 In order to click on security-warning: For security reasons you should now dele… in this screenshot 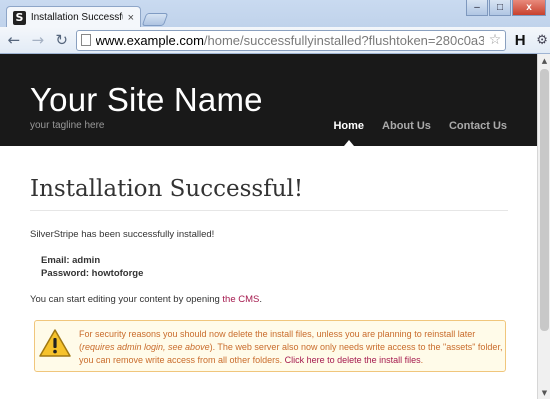, I will do `click(270, 346)`.